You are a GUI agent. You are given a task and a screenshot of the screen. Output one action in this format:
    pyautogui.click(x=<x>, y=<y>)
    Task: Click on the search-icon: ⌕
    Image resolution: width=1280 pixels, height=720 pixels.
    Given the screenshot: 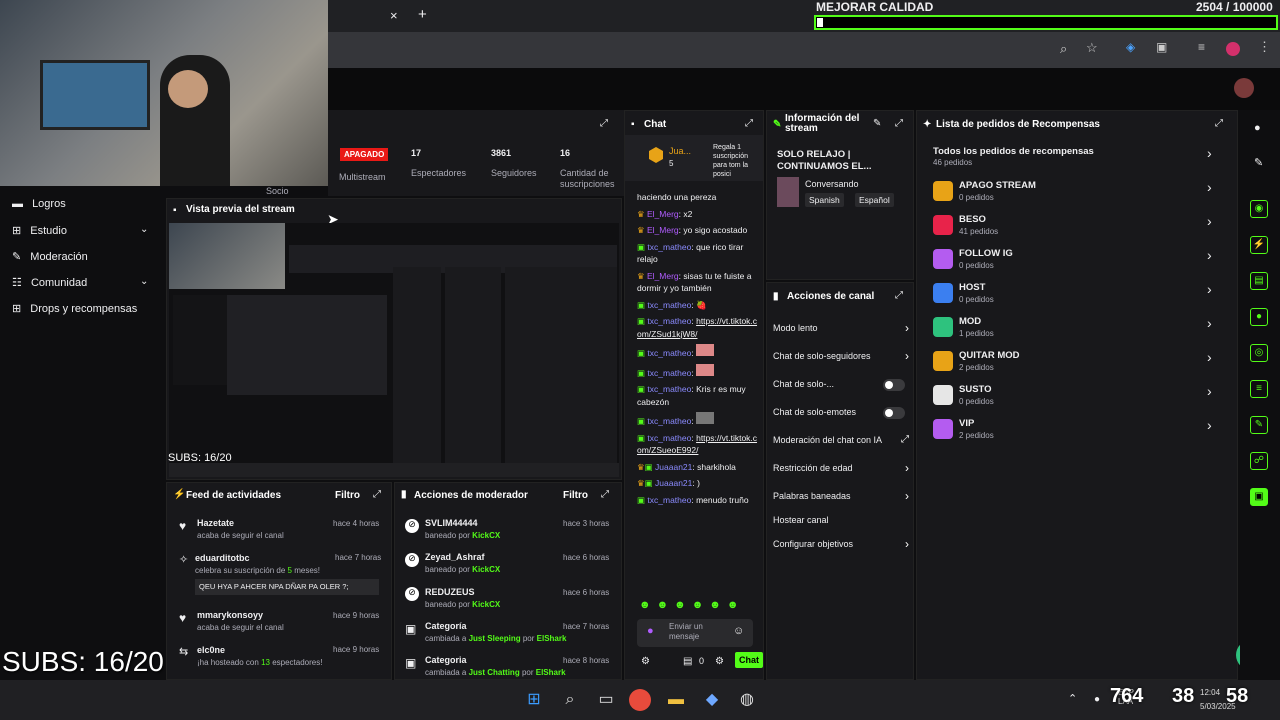 What is the action you would take?
    pyautogui.click(x=570, y=700)
    